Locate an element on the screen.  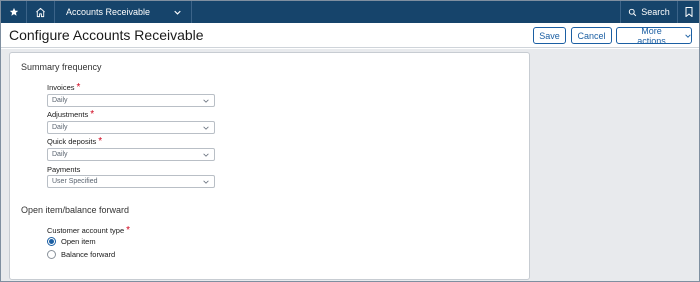
more-actions-button: More actions is located at coordinates (654, 35).